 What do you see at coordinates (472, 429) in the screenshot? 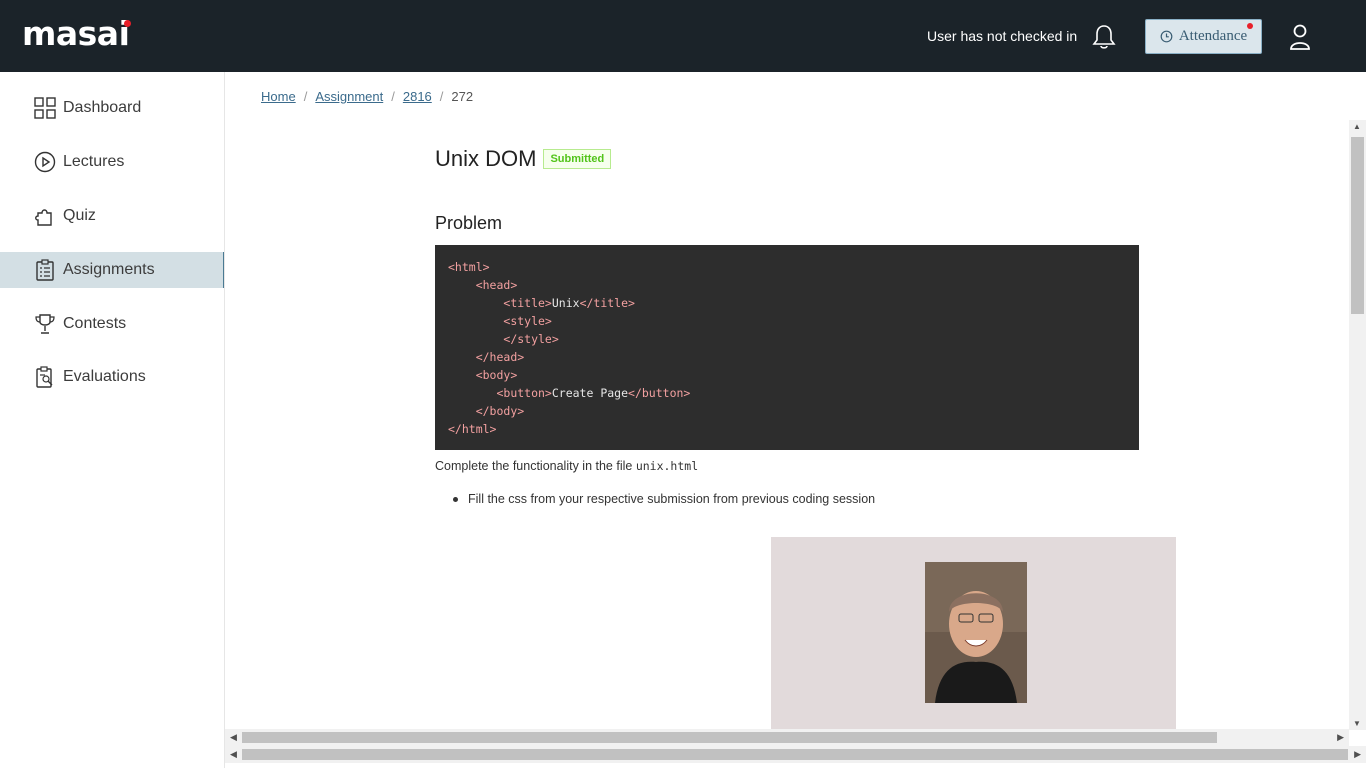
I see `code-line: </html>` at bounding box center [472, 429].